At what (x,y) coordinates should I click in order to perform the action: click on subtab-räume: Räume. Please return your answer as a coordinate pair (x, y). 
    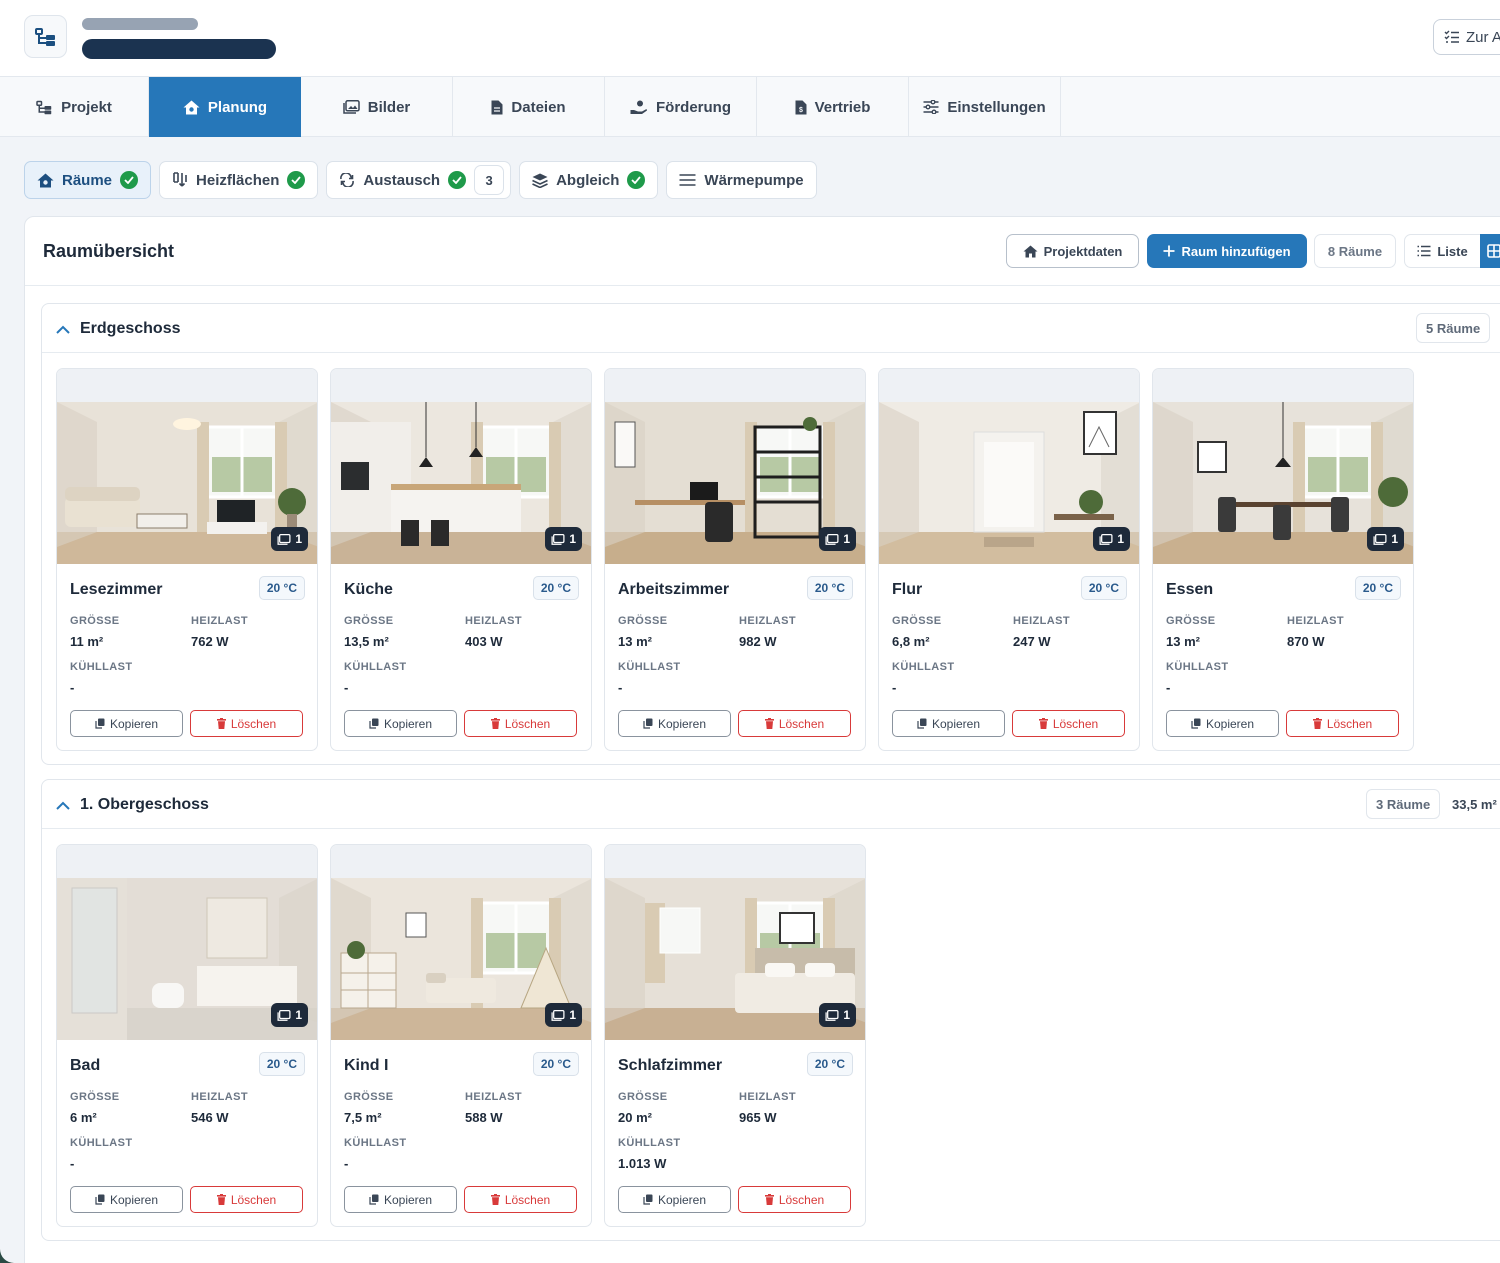
    Looking at the image, I should click on (88, 180).